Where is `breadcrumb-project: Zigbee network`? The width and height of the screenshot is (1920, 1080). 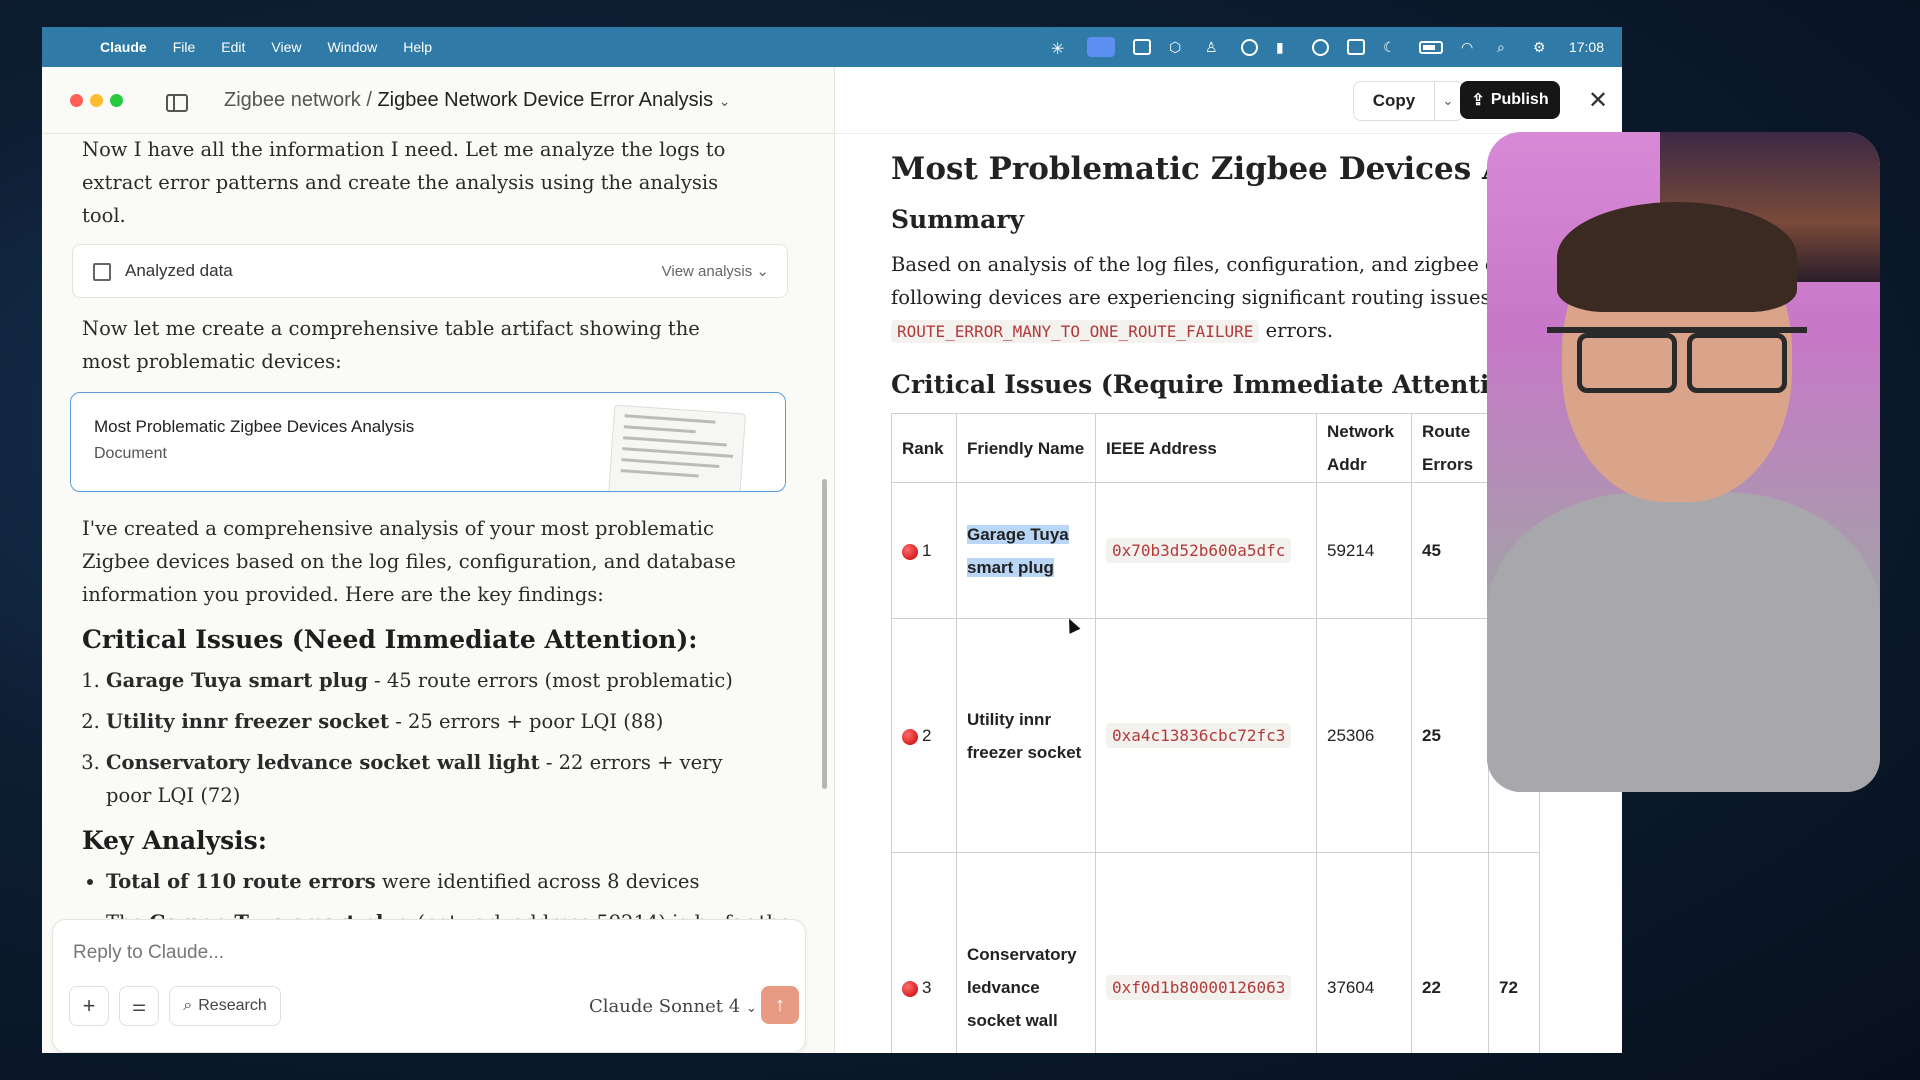
breadcrumb-project: Zigbee network is located at coordinates (292, 100).